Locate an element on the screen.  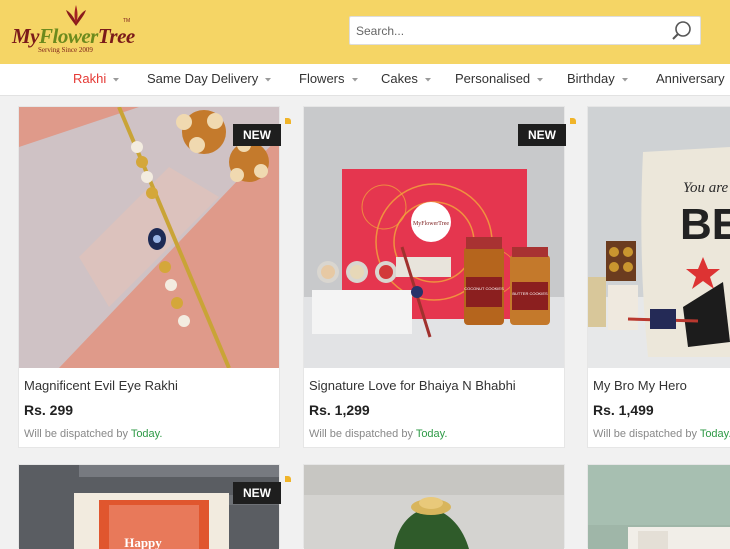
svg-text: Happy is located at coordinates (143, 542).